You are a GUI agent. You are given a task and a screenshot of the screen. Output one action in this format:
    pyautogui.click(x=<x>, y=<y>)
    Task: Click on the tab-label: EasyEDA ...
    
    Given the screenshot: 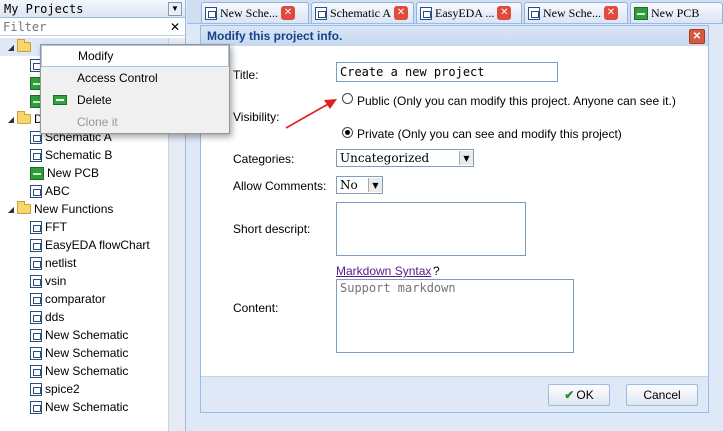 What is the action you would take?
    pyautogui.click(x=465, y=12)
    